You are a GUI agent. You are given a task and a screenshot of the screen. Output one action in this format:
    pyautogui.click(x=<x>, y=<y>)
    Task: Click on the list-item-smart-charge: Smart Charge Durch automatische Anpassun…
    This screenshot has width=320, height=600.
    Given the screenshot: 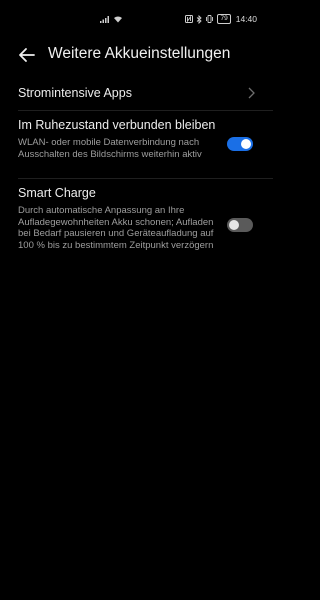 What is the action you would take?
    pyautogui.click(x=136, y=225)
    